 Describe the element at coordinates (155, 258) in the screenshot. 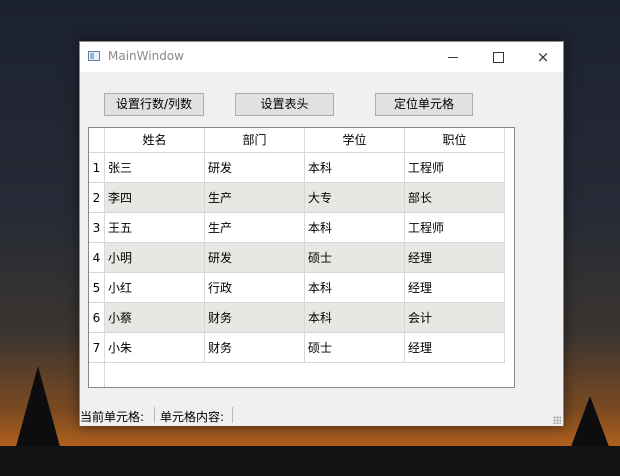

I see `table-cell: 小明` at that location.